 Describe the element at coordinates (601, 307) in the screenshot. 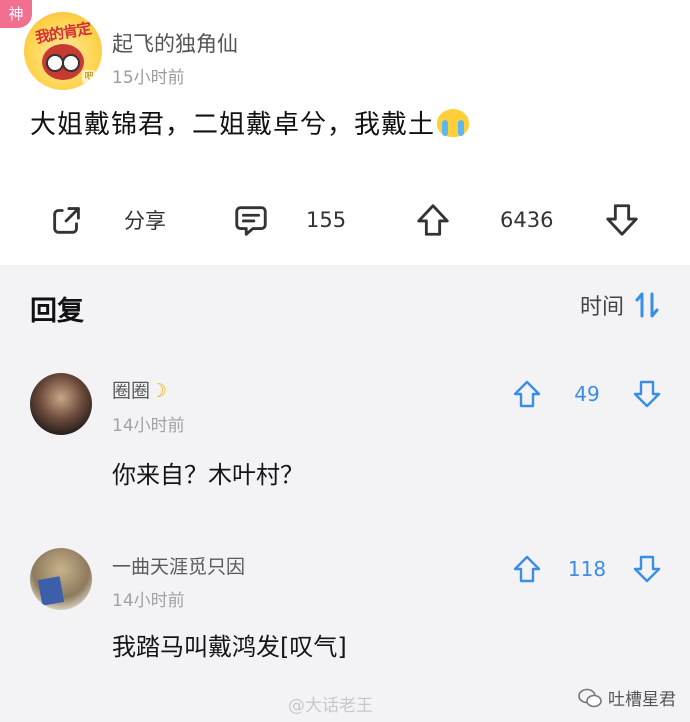

I see `sort-label: 时间` at that location.